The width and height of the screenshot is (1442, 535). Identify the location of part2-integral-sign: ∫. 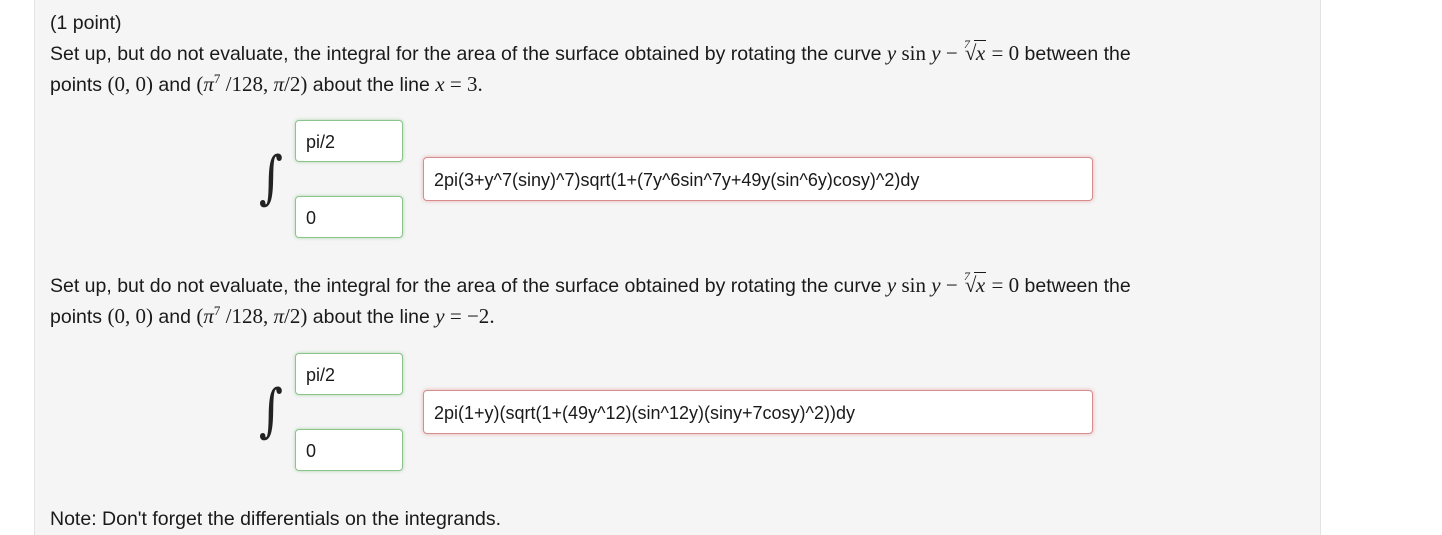
(271, 410).